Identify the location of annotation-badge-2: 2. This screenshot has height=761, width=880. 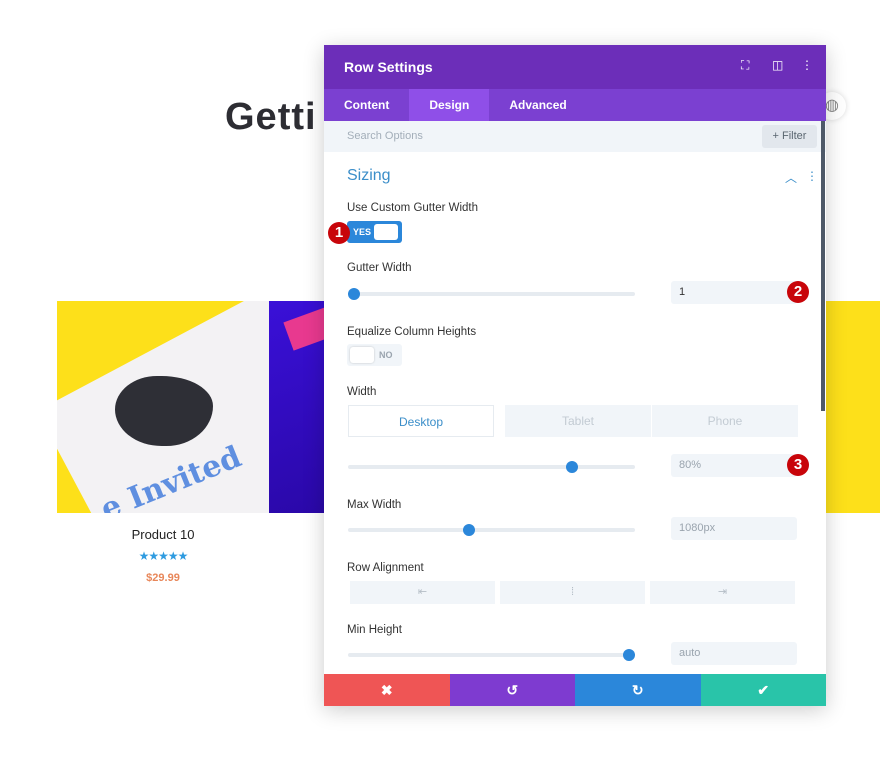
(798, 292).